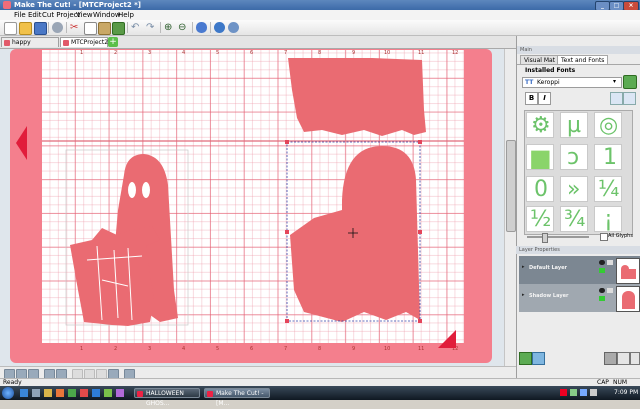 The image size is (640, 409). Describe the element at coordinates (540, 189) in the screenshot. I see `glyph-cell: 0` at that location.